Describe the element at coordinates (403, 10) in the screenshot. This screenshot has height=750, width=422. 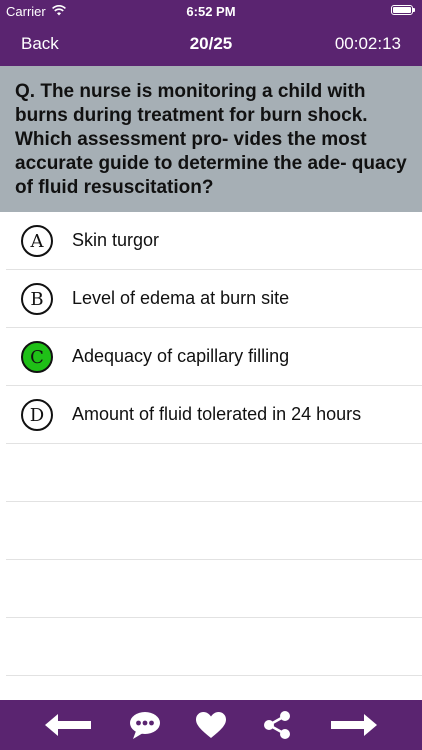
I see `battery-icon` at that location.